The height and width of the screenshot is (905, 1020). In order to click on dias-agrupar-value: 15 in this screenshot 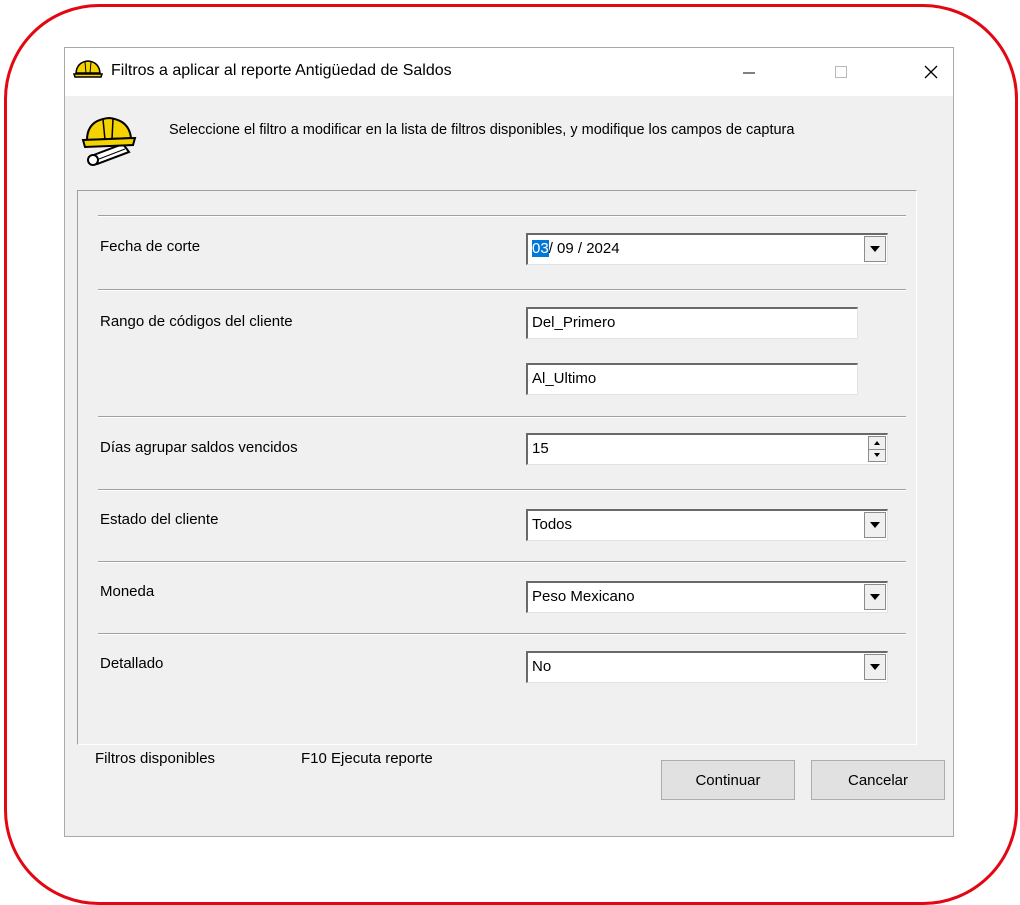, I will do `click(540, 448)`.